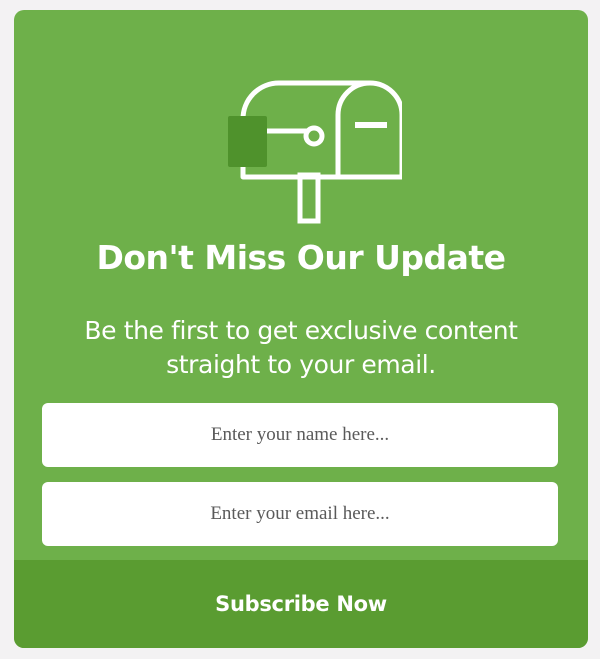  I want to click on email-input, so click(300, 514).